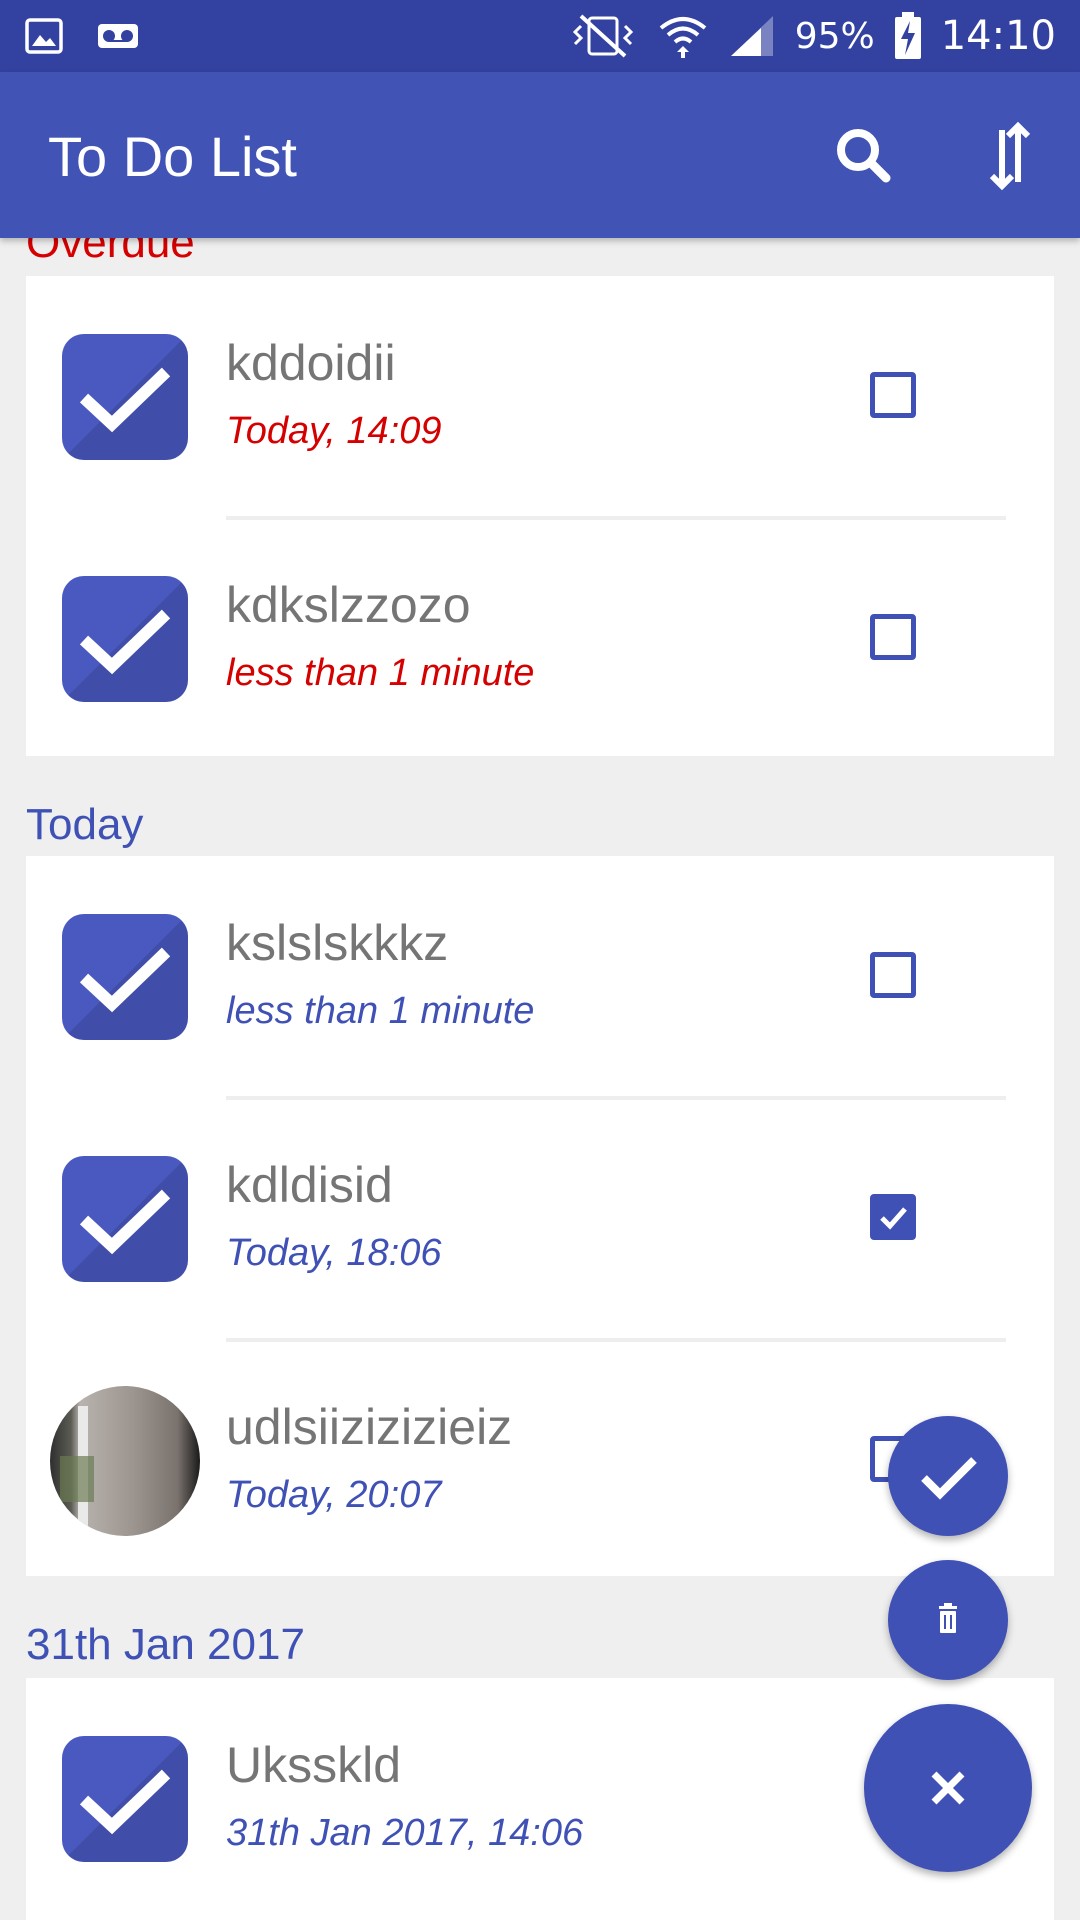 This screenshot has height=1920, width=1080. I want to click on list-item: kslslskkkz less than 1 minute, so click(540, 977).